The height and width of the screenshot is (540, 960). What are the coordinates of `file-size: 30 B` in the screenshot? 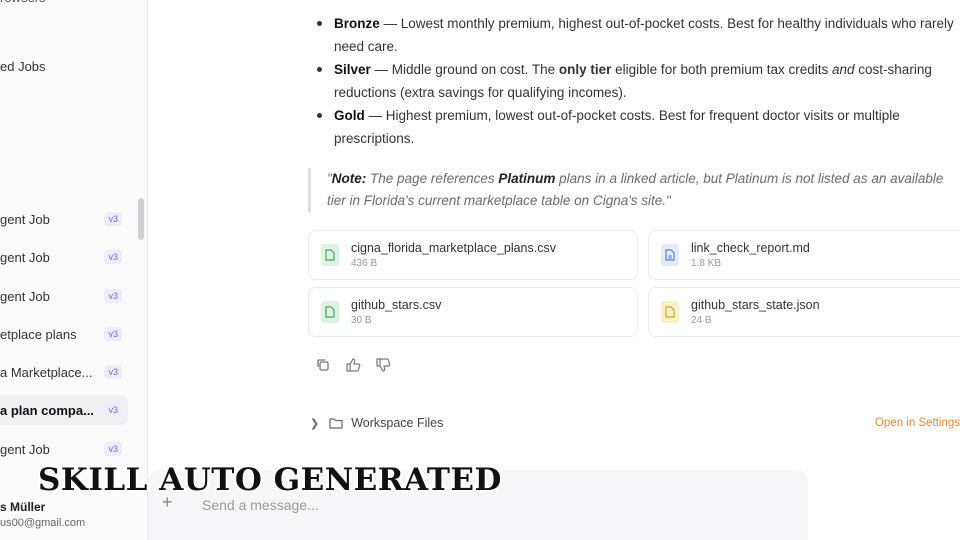 It's located at (361, 320).